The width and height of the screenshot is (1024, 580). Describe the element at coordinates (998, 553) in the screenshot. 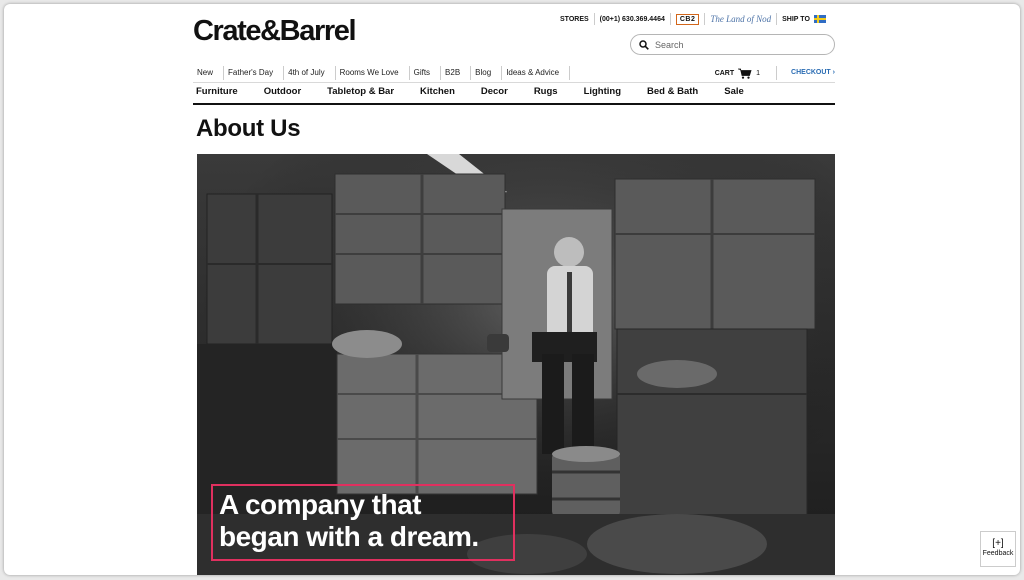

I see `feedback-label: Feedback` at that location.